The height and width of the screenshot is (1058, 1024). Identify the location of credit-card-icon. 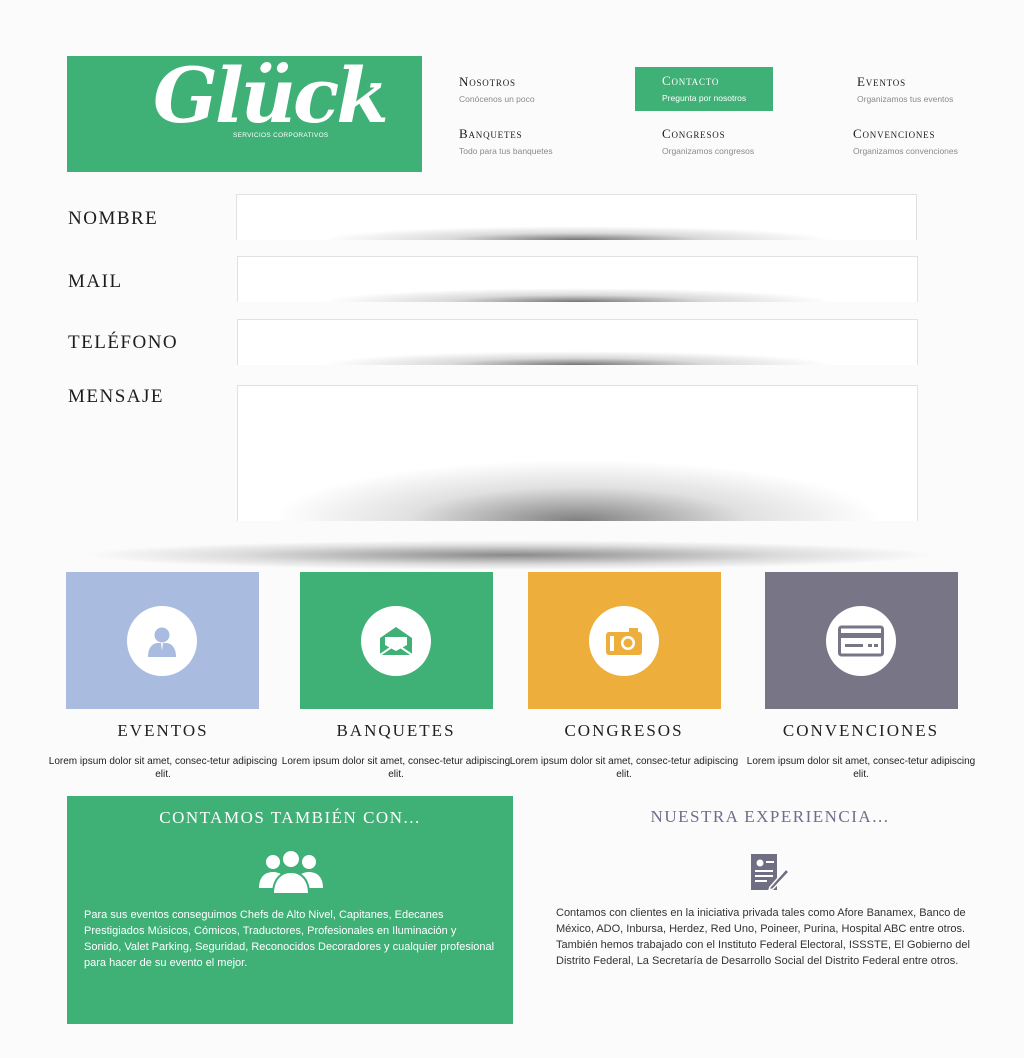
(861, 641).